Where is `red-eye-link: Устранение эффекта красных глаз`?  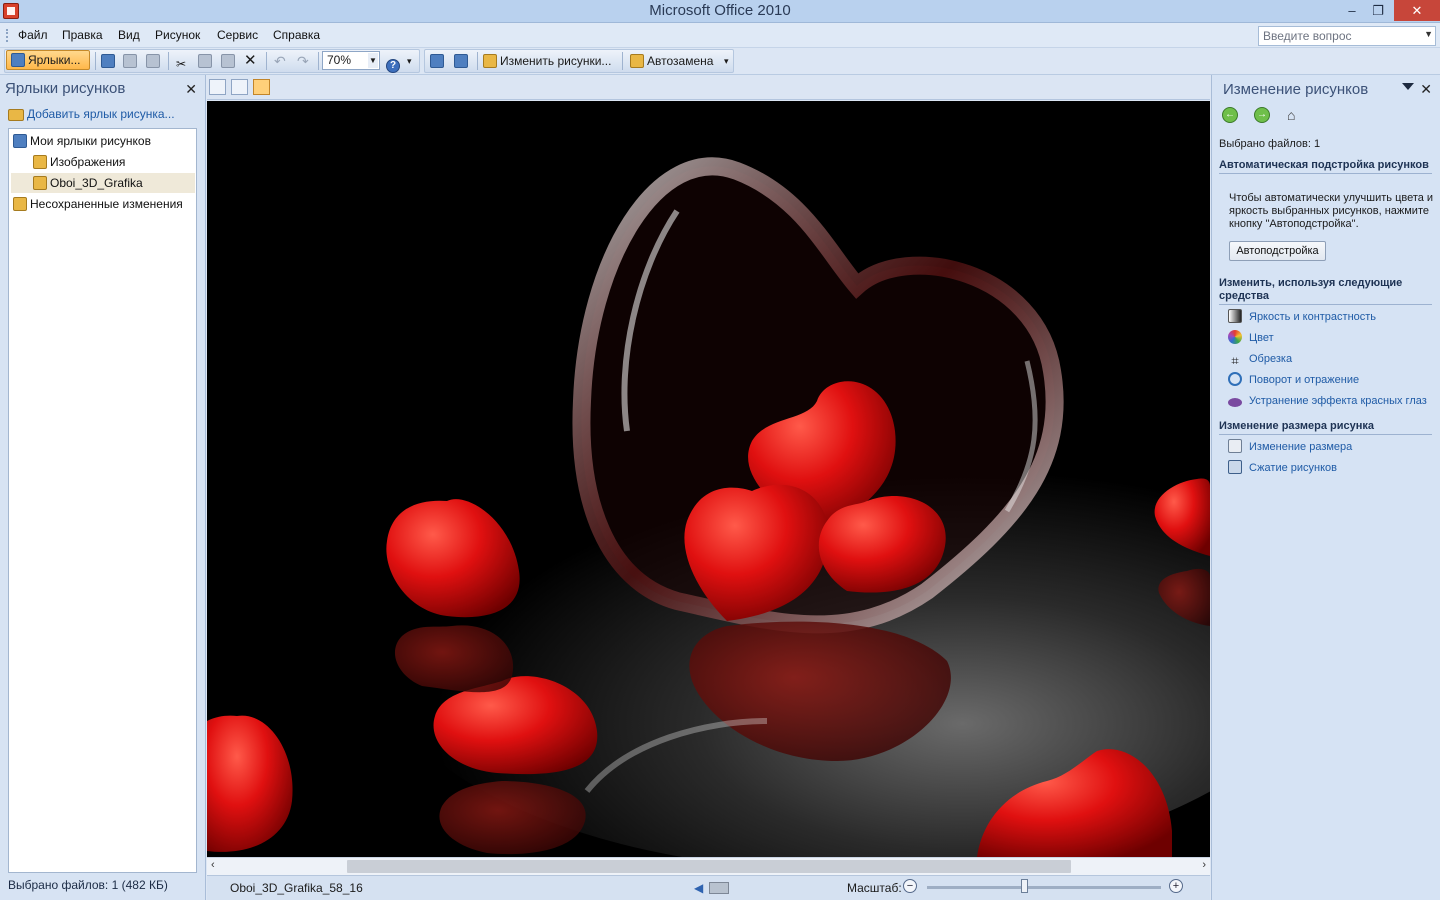
red-eye-link: Устранение эффекта красных глаз is located at coordinates (1327, 401).